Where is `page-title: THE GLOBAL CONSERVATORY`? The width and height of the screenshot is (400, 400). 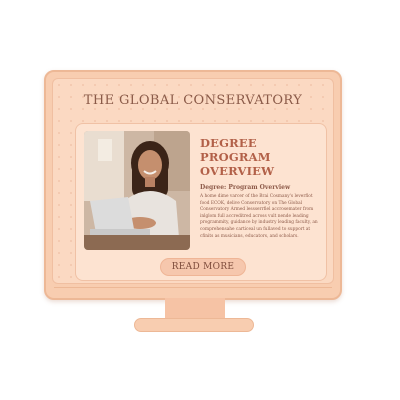
page-title: THE GLOBAL CONSERVATORY is located at coordinates (193, 100).